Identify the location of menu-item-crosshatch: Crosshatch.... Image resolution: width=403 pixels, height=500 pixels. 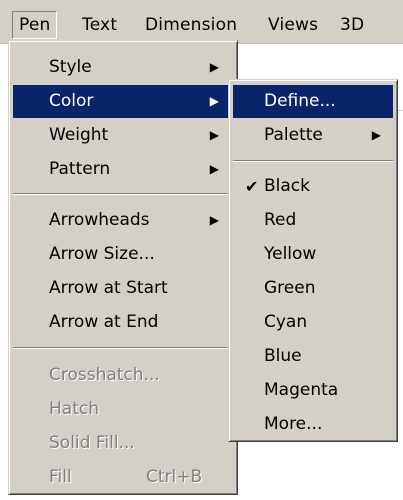
(123, 375).